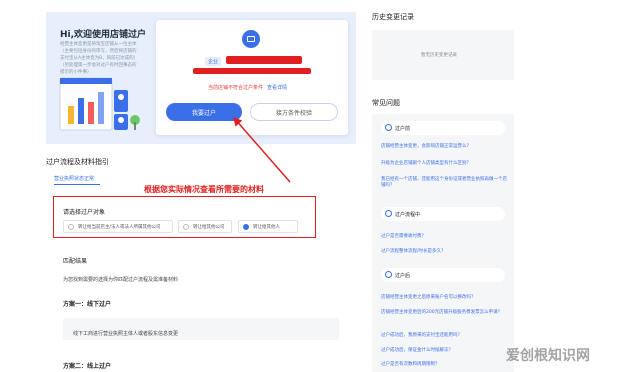 The image size is (640, 372). I want to click on faq-link: 过户流程整体流程/时长是多久？, so click(446, 252).